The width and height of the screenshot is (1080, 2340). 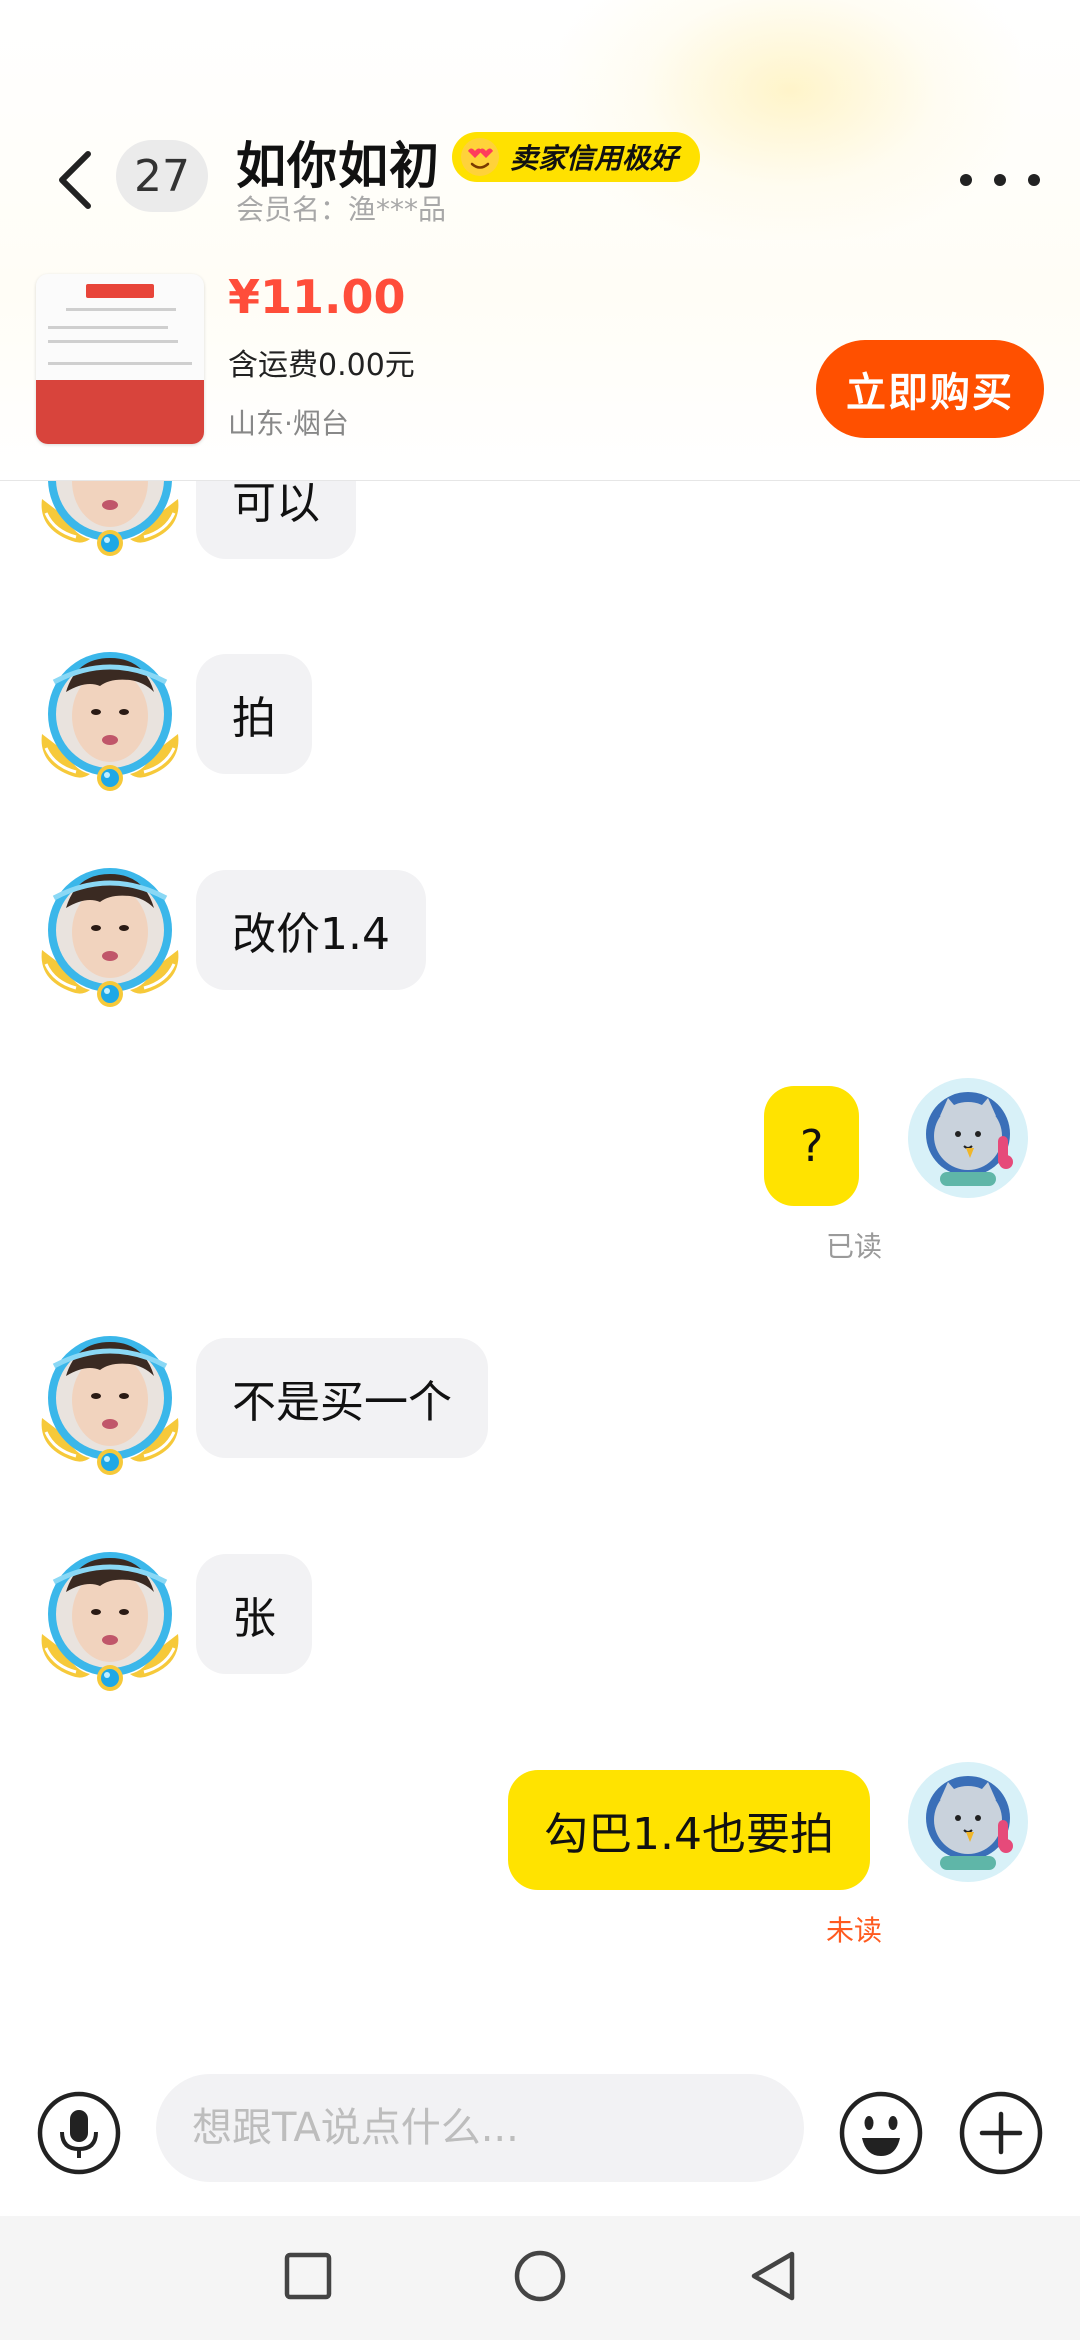 I want to click on system-navigation-bar, so click(x=540, y=2278).